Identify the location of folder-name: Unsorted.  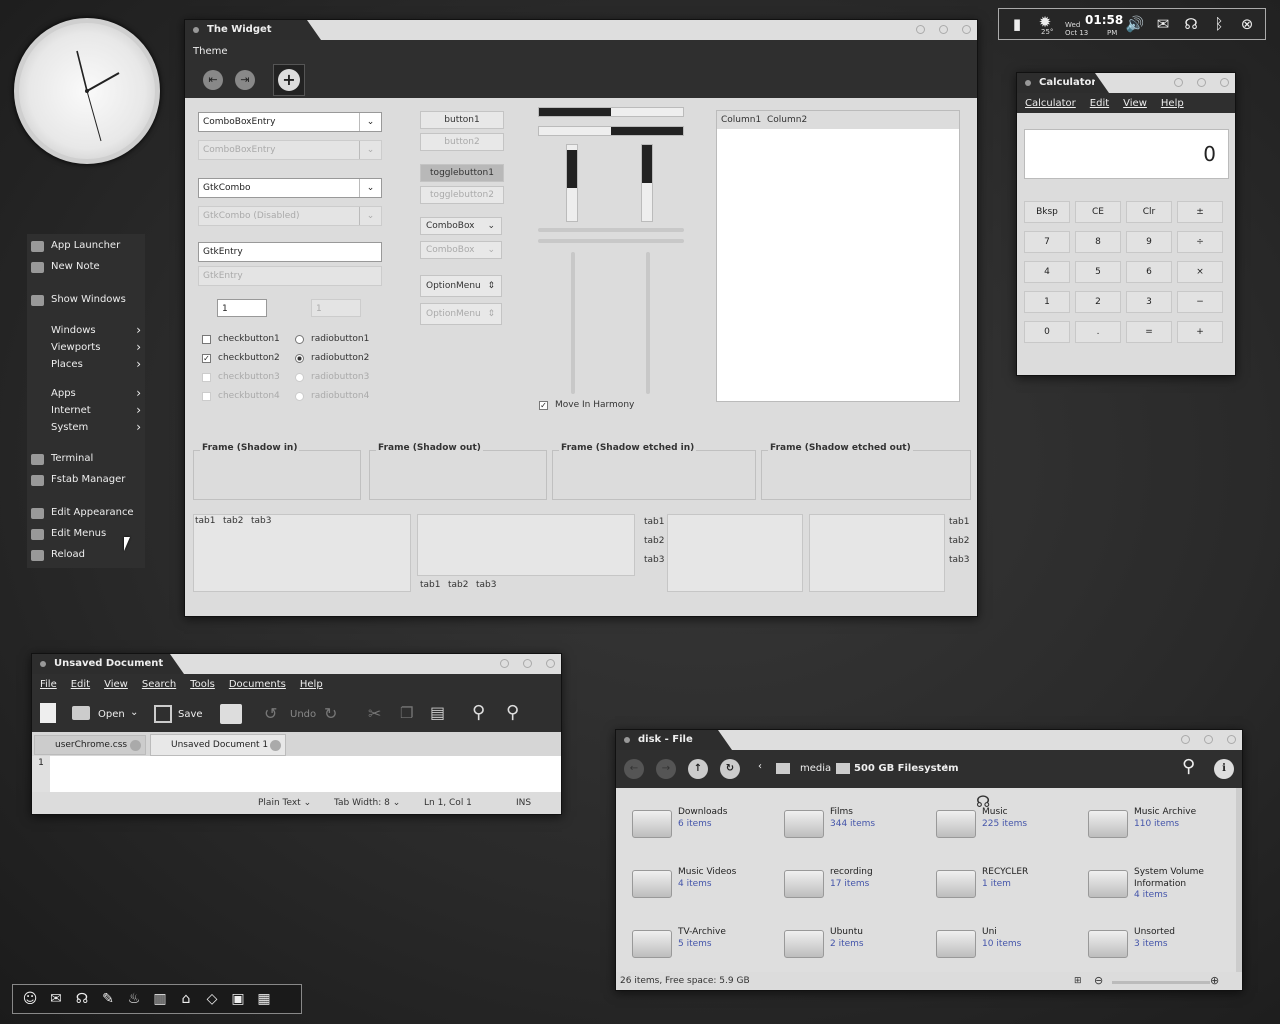
(1184, 932).